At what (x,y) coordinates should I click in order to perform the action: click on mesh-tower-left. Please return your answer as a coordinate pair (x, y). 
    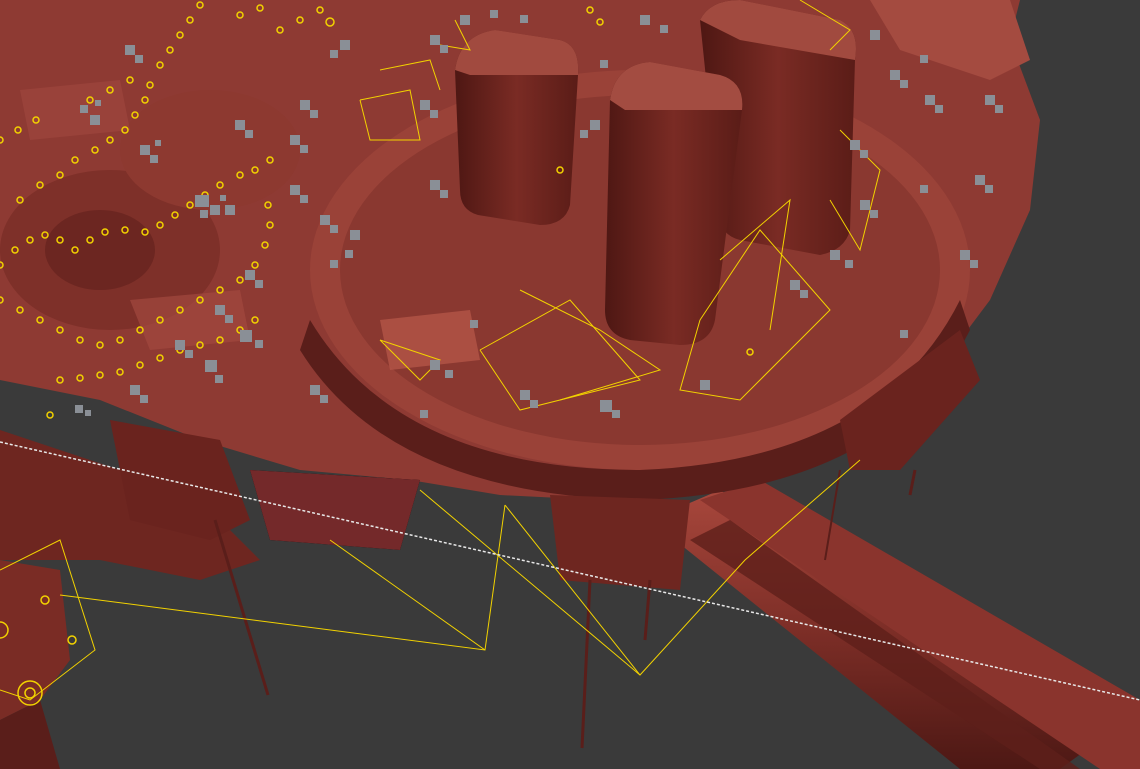
    Looking at the image, I should click on (517, 127).